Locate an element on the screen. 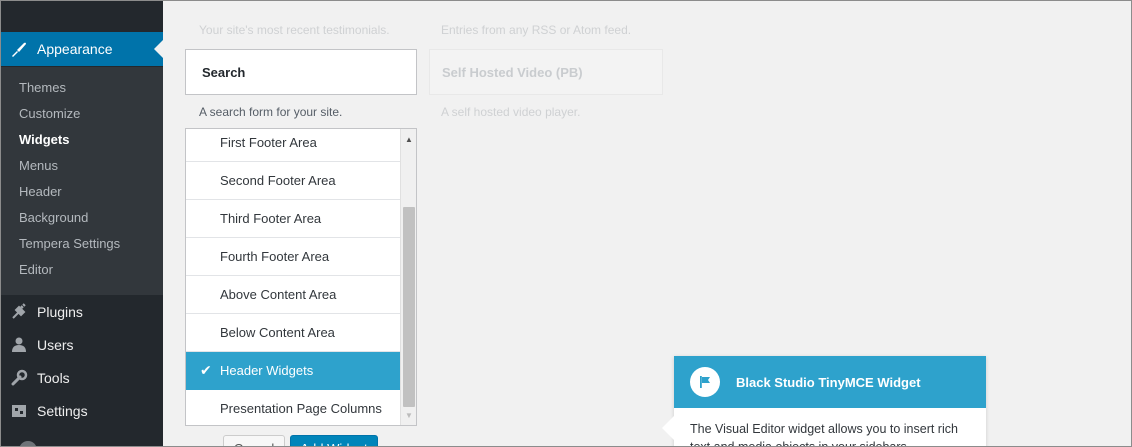  faded-widget-desc-rss: Entries from any RSS or Atom feed. is located at coordinates (536, 30).